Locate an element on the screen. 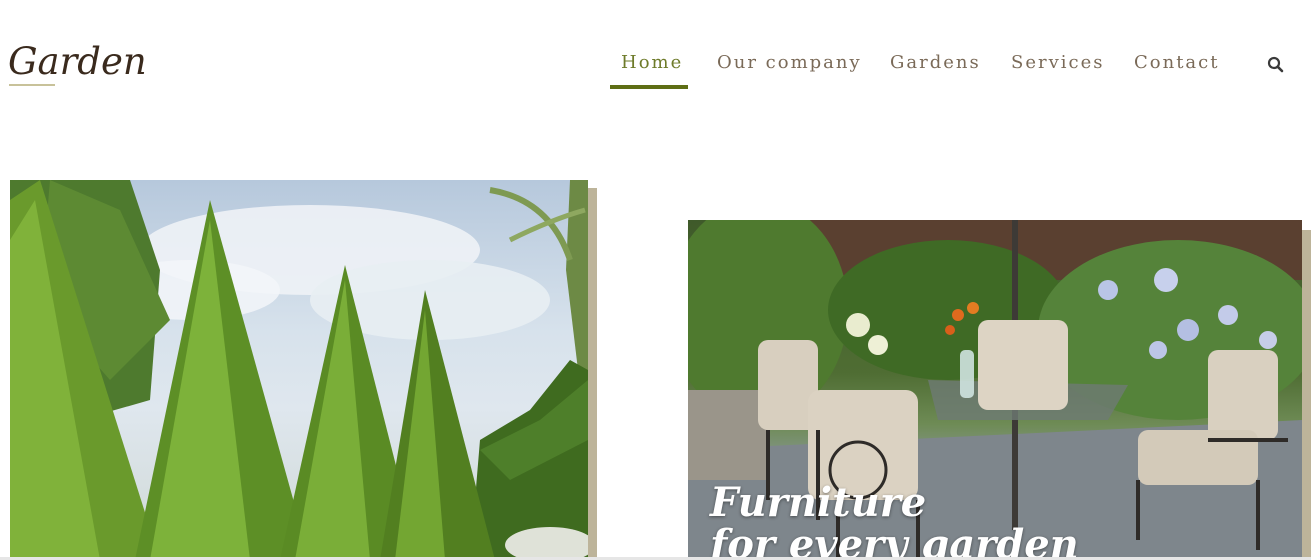 This screenshot has width=1311, height=560. nav-gardens: Gardens is located at coordinates (935, 70).